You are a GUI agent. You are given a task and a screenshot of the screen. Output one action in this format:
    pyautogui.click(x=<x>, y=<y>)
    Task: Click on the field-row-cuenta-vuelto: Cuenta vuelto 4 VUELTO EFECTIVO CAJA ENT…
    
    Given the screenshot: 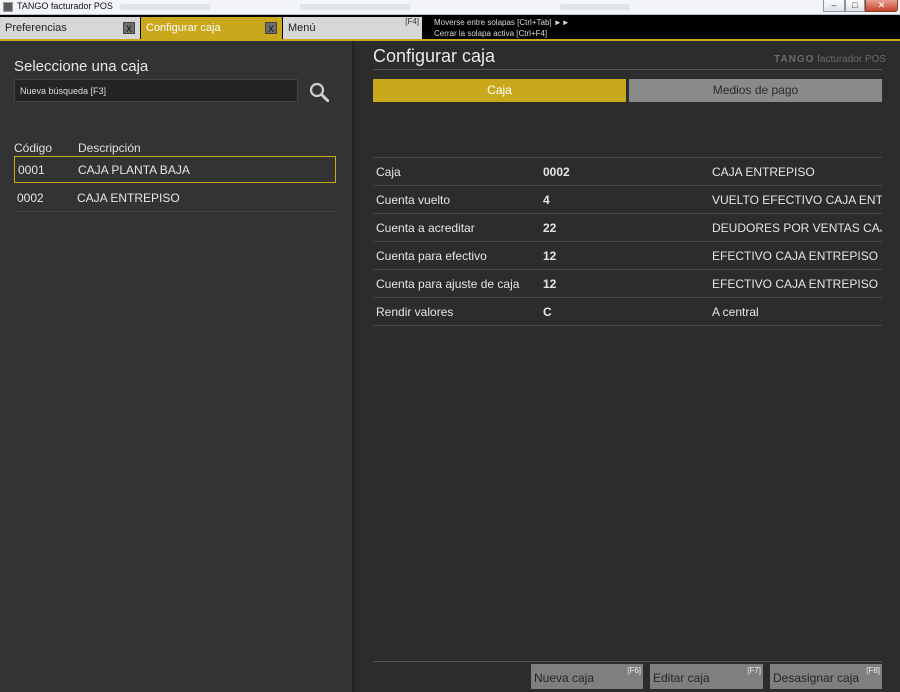 What is the action you would take?
    pyautogui.click(x=627, y=199)
    